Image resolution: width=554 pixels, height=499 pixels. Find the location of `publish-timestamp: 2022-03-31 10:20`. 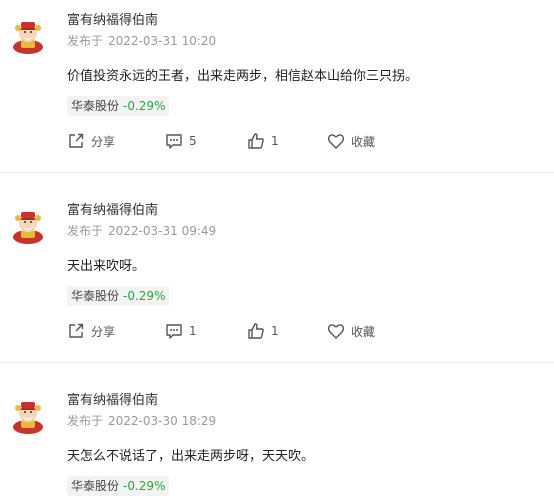

publish-timestamp: 2022-03-31 10:20 is located at coordinates (162, 41).